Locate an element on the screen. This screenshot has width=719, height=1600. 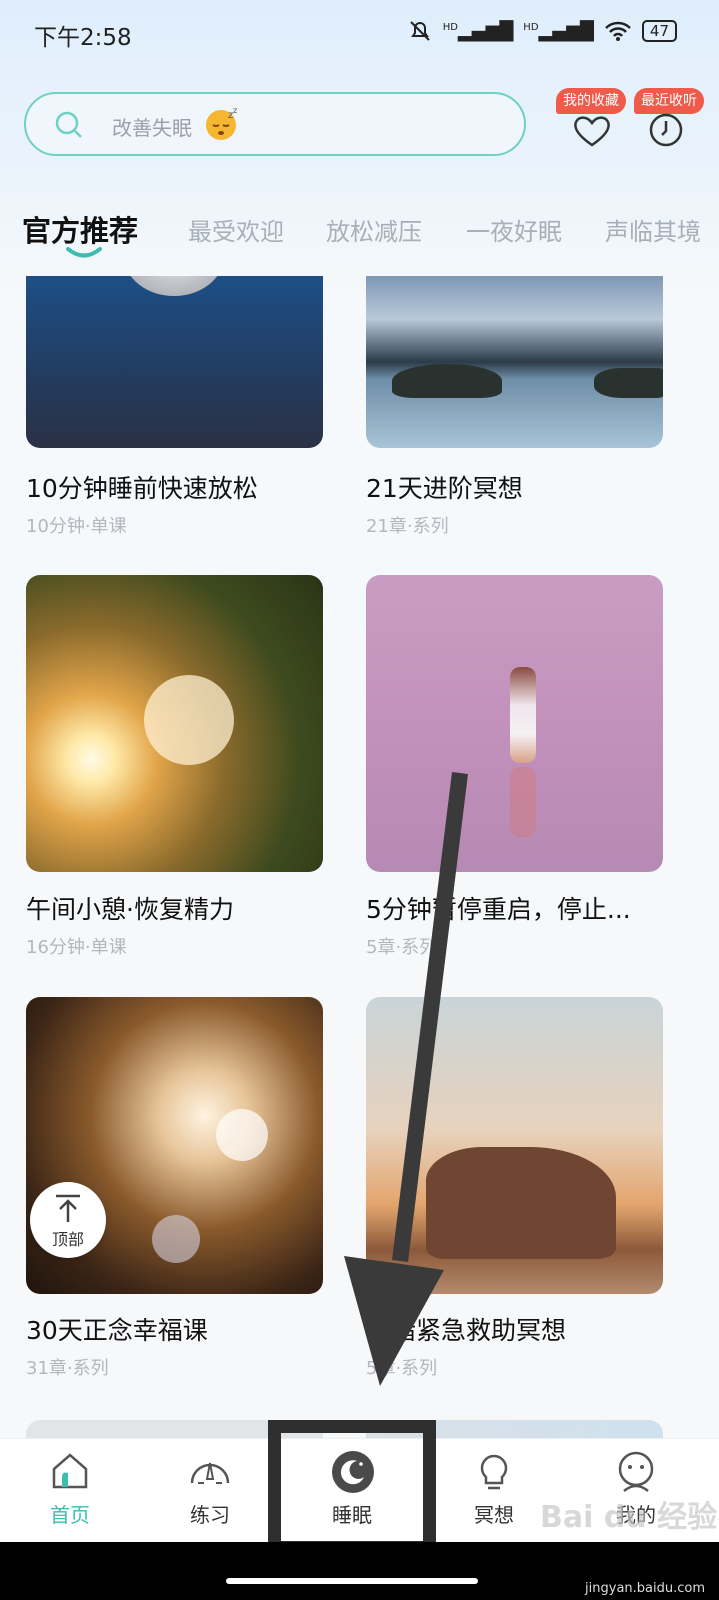
card-title-6: 情绪紧急救助冥想 is located at coordinates (514, 1329).